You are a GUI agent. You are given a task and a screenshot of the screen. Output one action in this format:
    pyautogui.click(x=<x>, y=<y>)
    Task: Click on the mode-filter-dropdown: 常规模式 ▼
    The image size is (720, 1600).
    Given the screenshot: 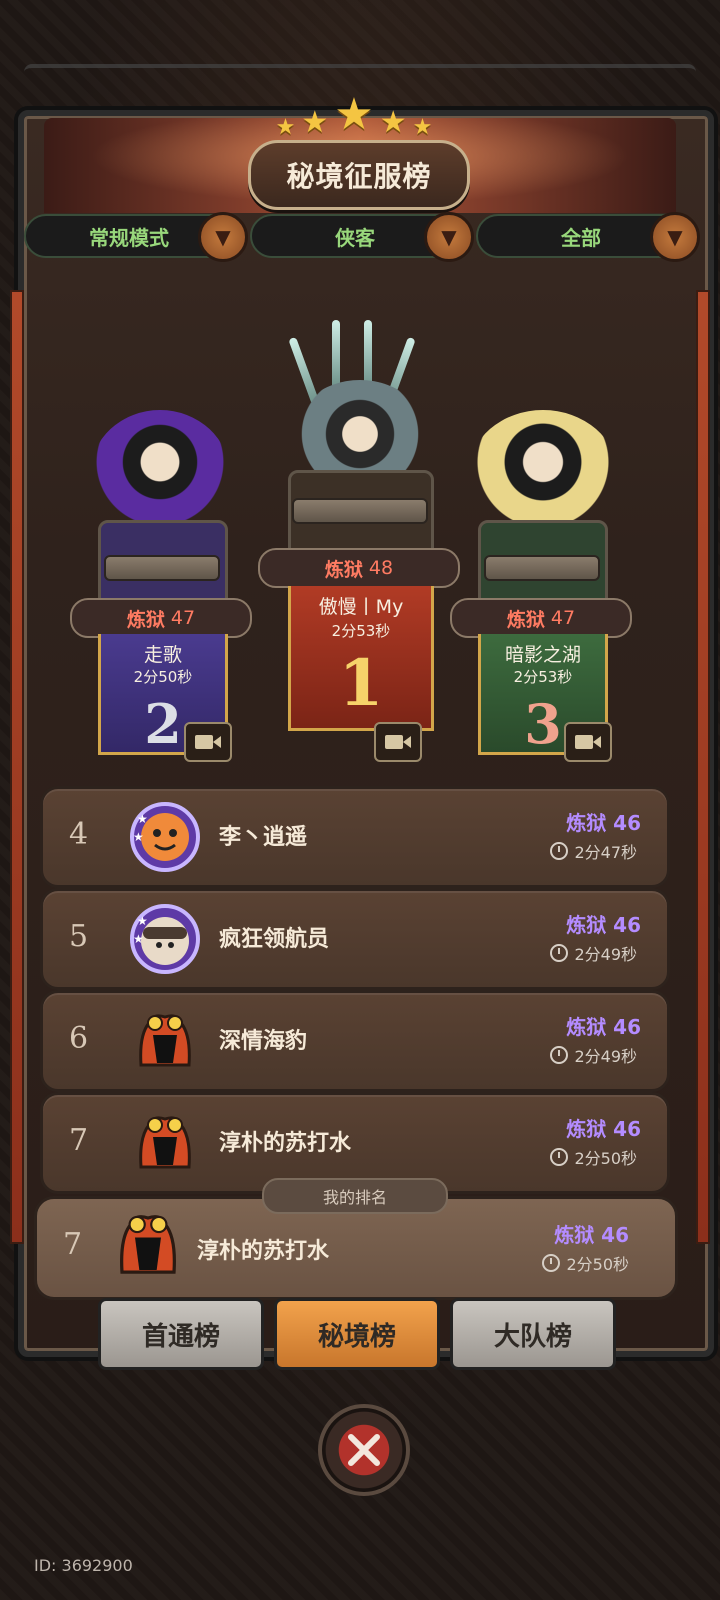 What is the action you would take?
    pyautogui.click(x=136, y=237)
    